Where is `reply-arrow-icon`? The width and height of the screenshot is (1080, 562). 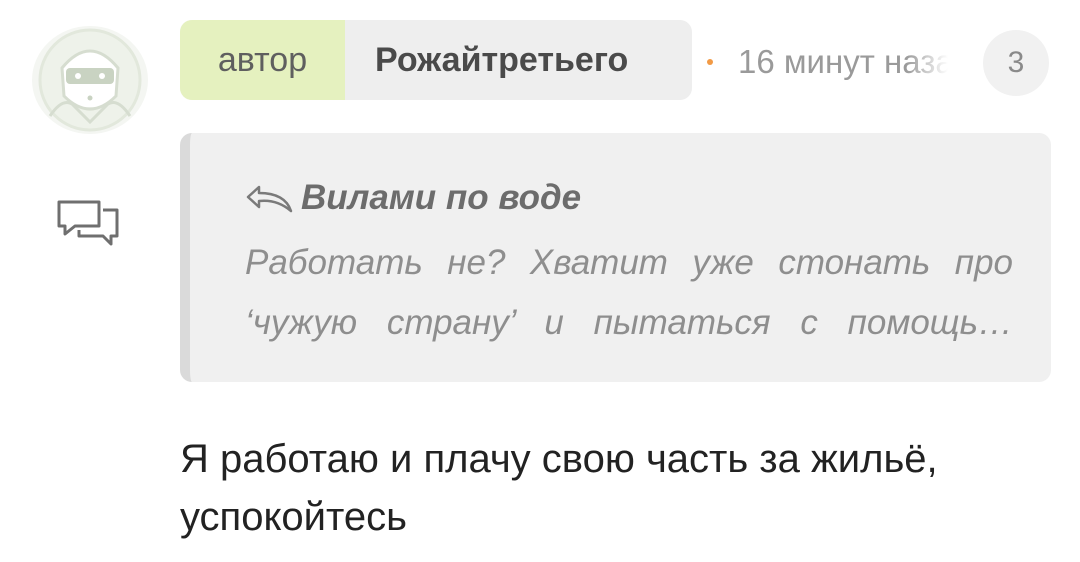
reply-arrow-icon is located at coordinates (269, 199).